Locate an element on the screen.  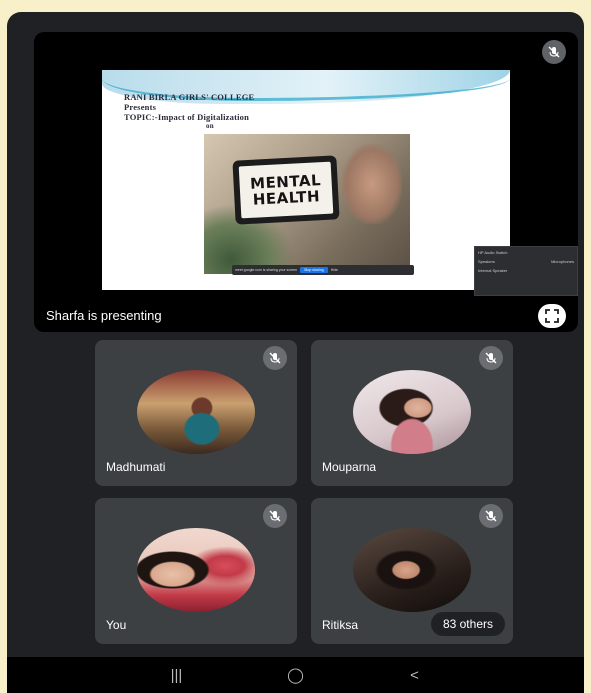
audio-internal-speaker: Internal Speaker is located at coordinates (526, 270).